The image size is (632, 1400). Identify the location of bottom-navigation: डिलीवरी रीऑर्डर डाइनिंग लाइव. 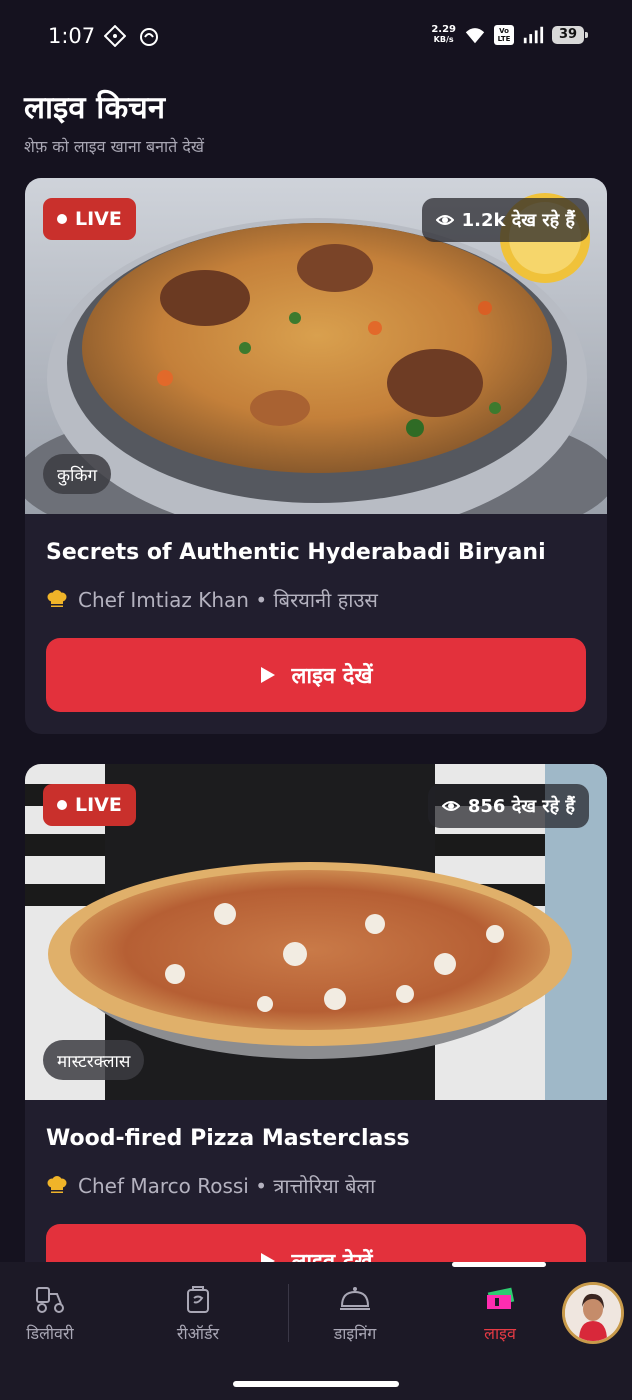
(316, 1331).